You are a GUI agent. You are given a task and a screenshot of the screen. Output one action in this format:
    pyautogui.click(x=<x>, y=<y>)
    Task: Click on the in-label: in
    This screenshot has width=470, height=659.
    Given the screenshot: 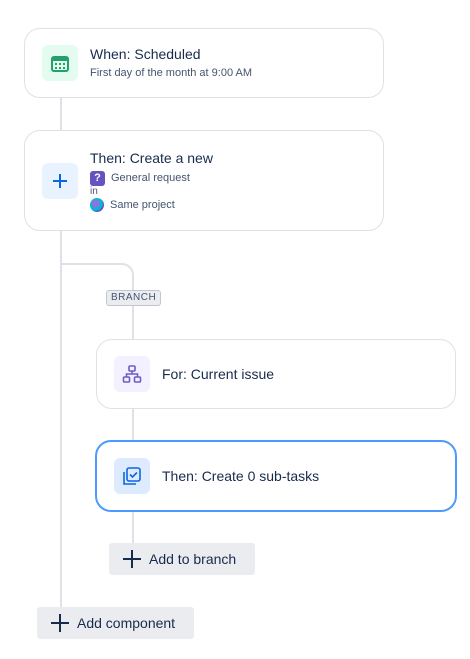 What is the action you would take?
    pyautogui.click(x=94, y=191)
    